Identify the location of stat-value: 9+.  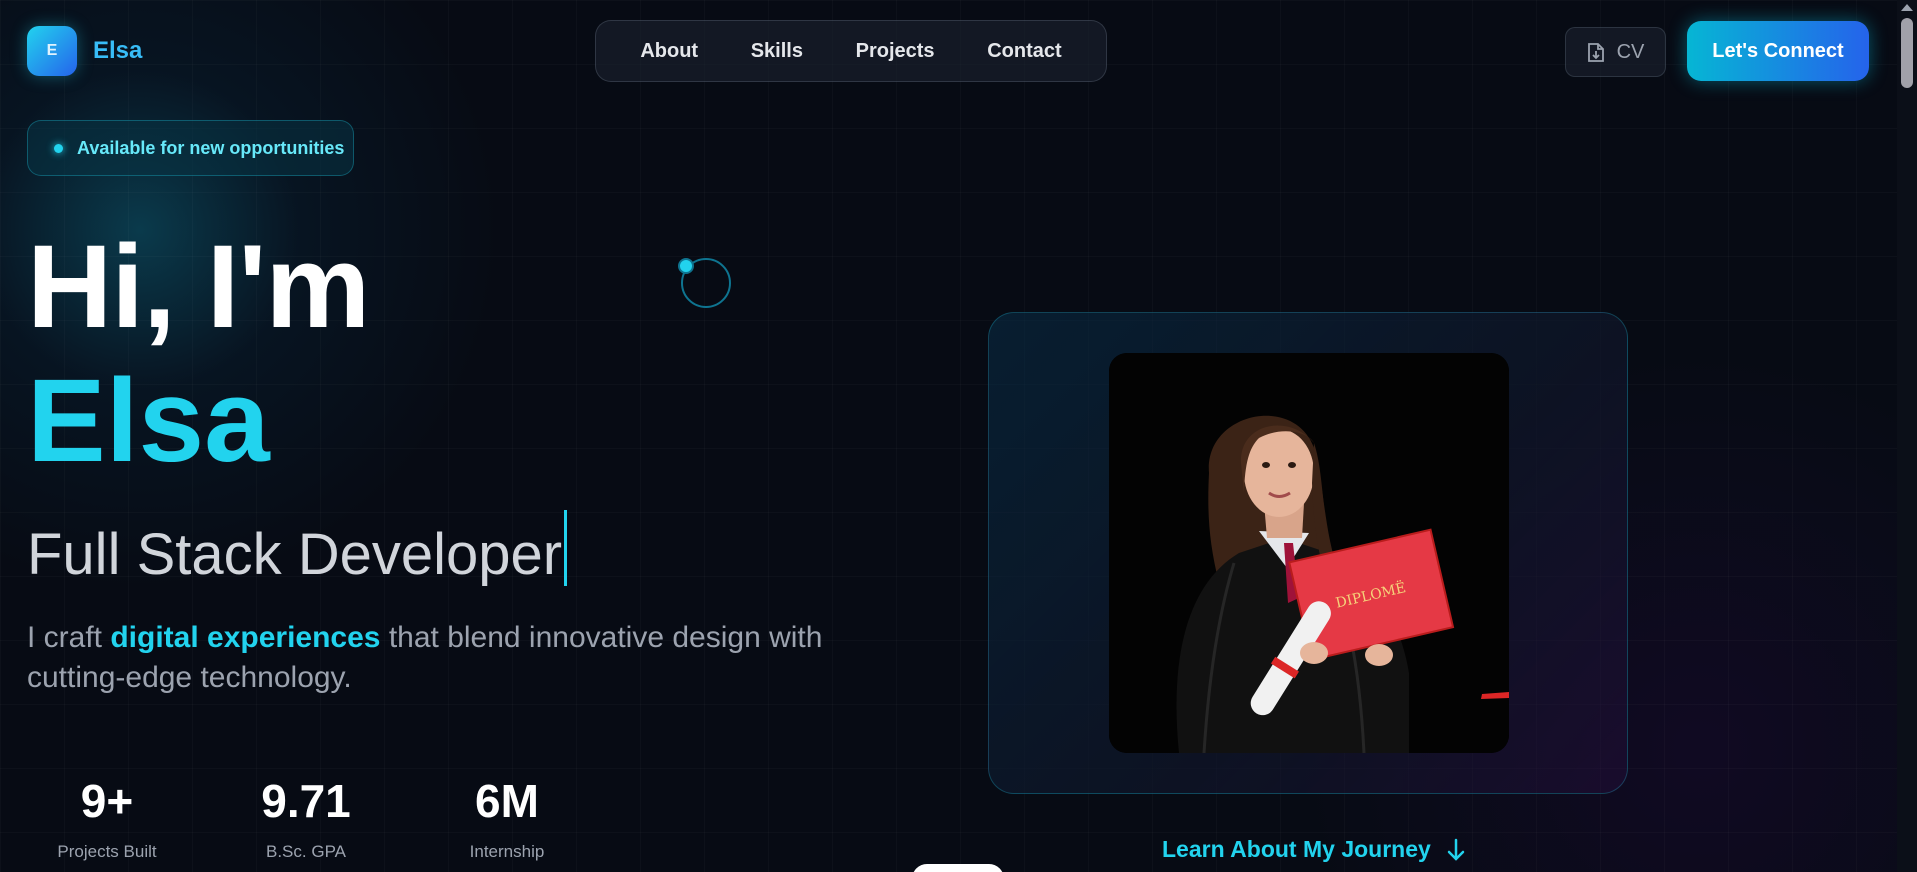
(107, 801).